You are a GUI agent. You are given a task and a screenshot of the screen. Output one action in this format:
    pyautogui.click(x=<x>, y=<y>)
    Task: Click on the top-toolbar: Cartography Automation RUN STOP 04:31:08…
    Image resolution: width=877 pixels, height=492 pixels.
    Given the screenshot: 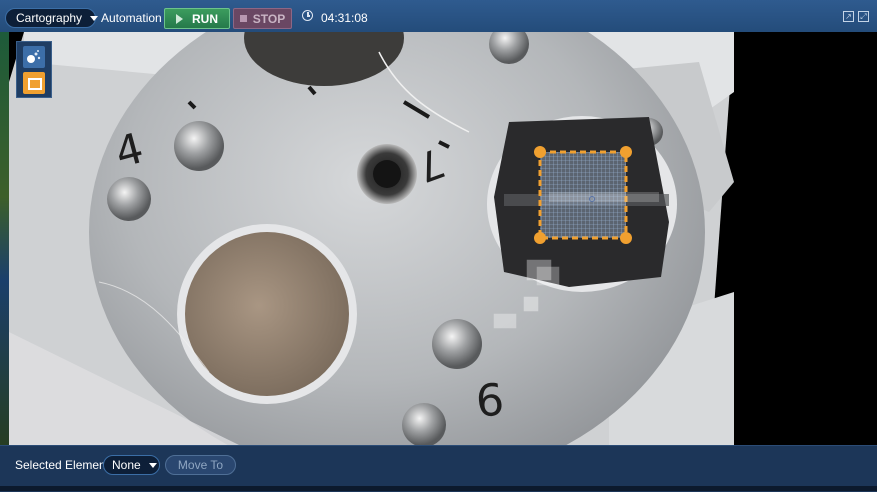 What is the action you would take?
    pyautogui.click(x=438, y=17)
    